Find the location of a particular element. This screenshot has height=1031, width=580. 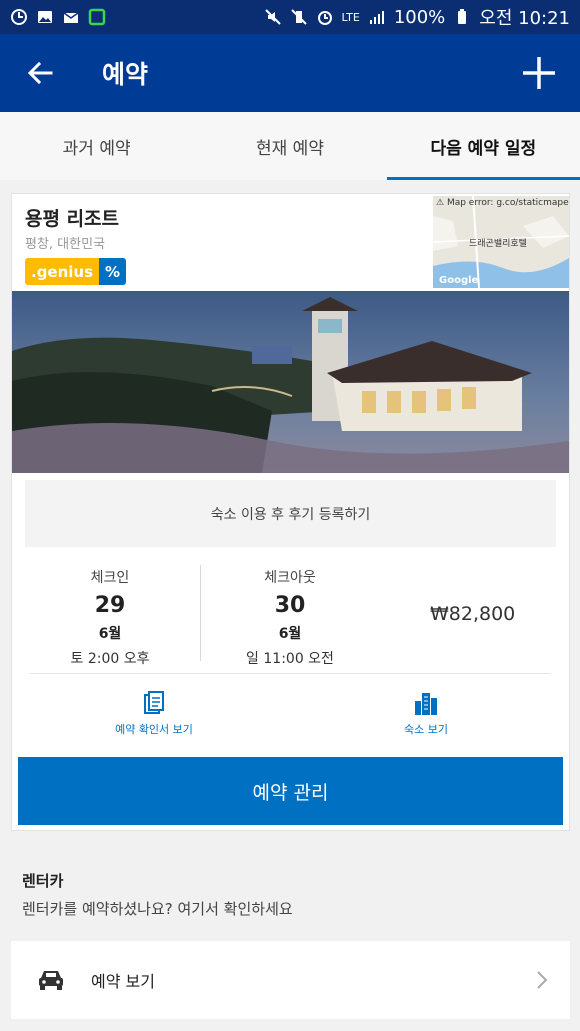

tab-bar: 과거 예약 현재 예약 다음 예약 일정 is located at coordinates (290, 146).